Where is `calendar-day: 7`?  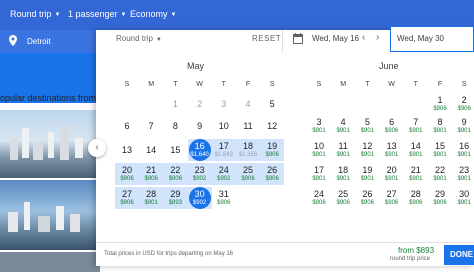
calendar-day: 7 is located at coordinates (151, 126).